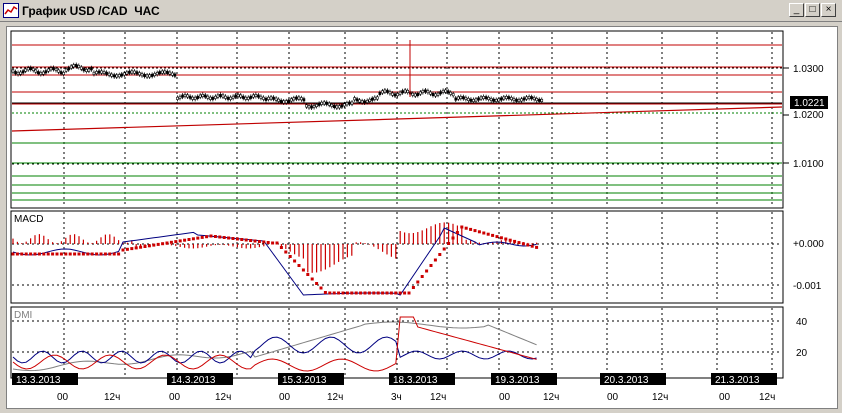 Image resolution: width=842 pixels, height=413 pixels. What do you see at coordinates (828, 10) in the screenshot?
I see `close-button: ×` at bounding box center [828, 10].